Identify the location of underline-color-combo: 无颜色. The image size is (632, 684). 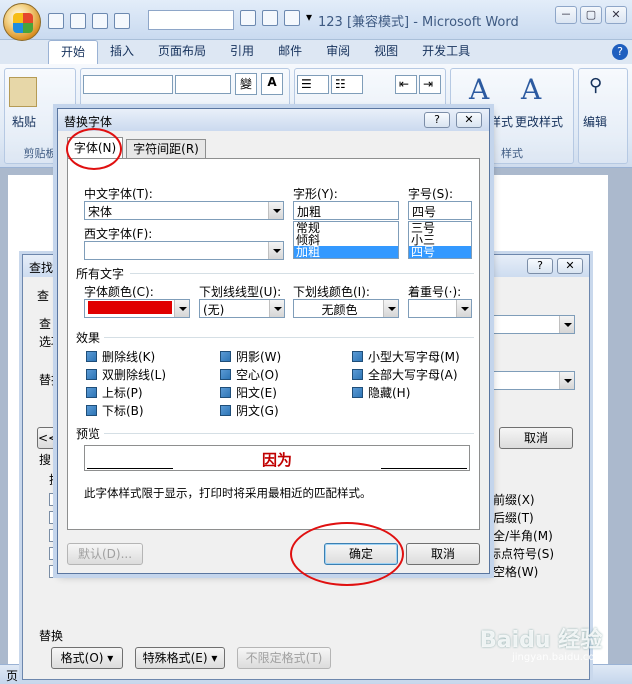
(346, 308).